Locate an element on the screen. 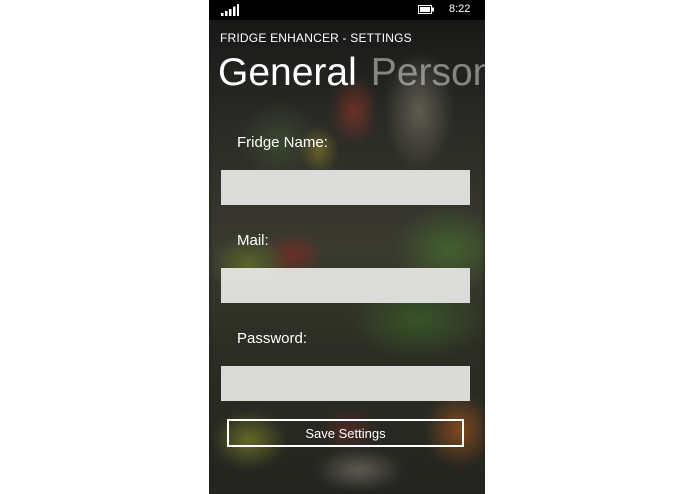 This screenshot has width=695, height=494. battery-icon is located at coordinates (426, 9).